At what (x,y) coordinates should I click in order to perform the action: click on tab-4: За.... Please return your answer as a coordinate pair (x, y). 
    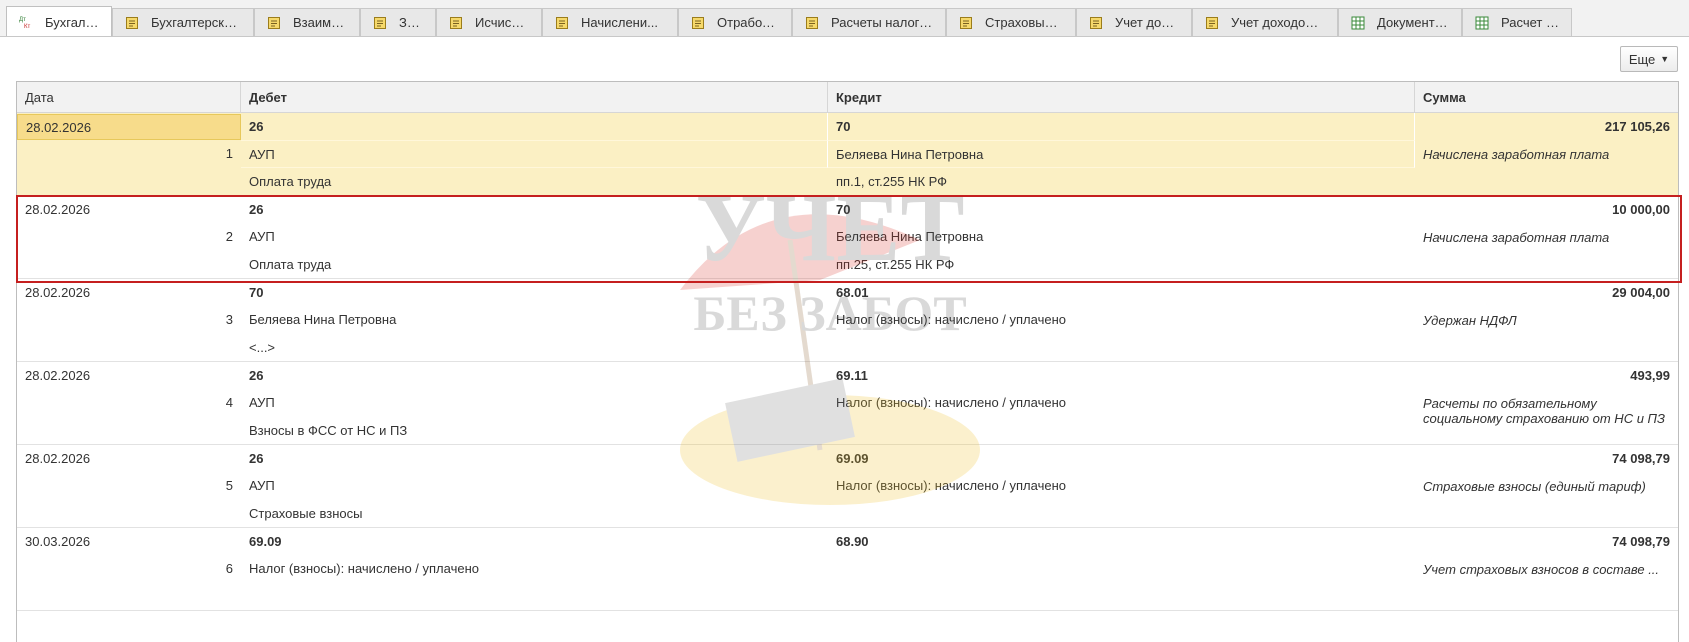
    Looking at the image, I should click on (398, 22).